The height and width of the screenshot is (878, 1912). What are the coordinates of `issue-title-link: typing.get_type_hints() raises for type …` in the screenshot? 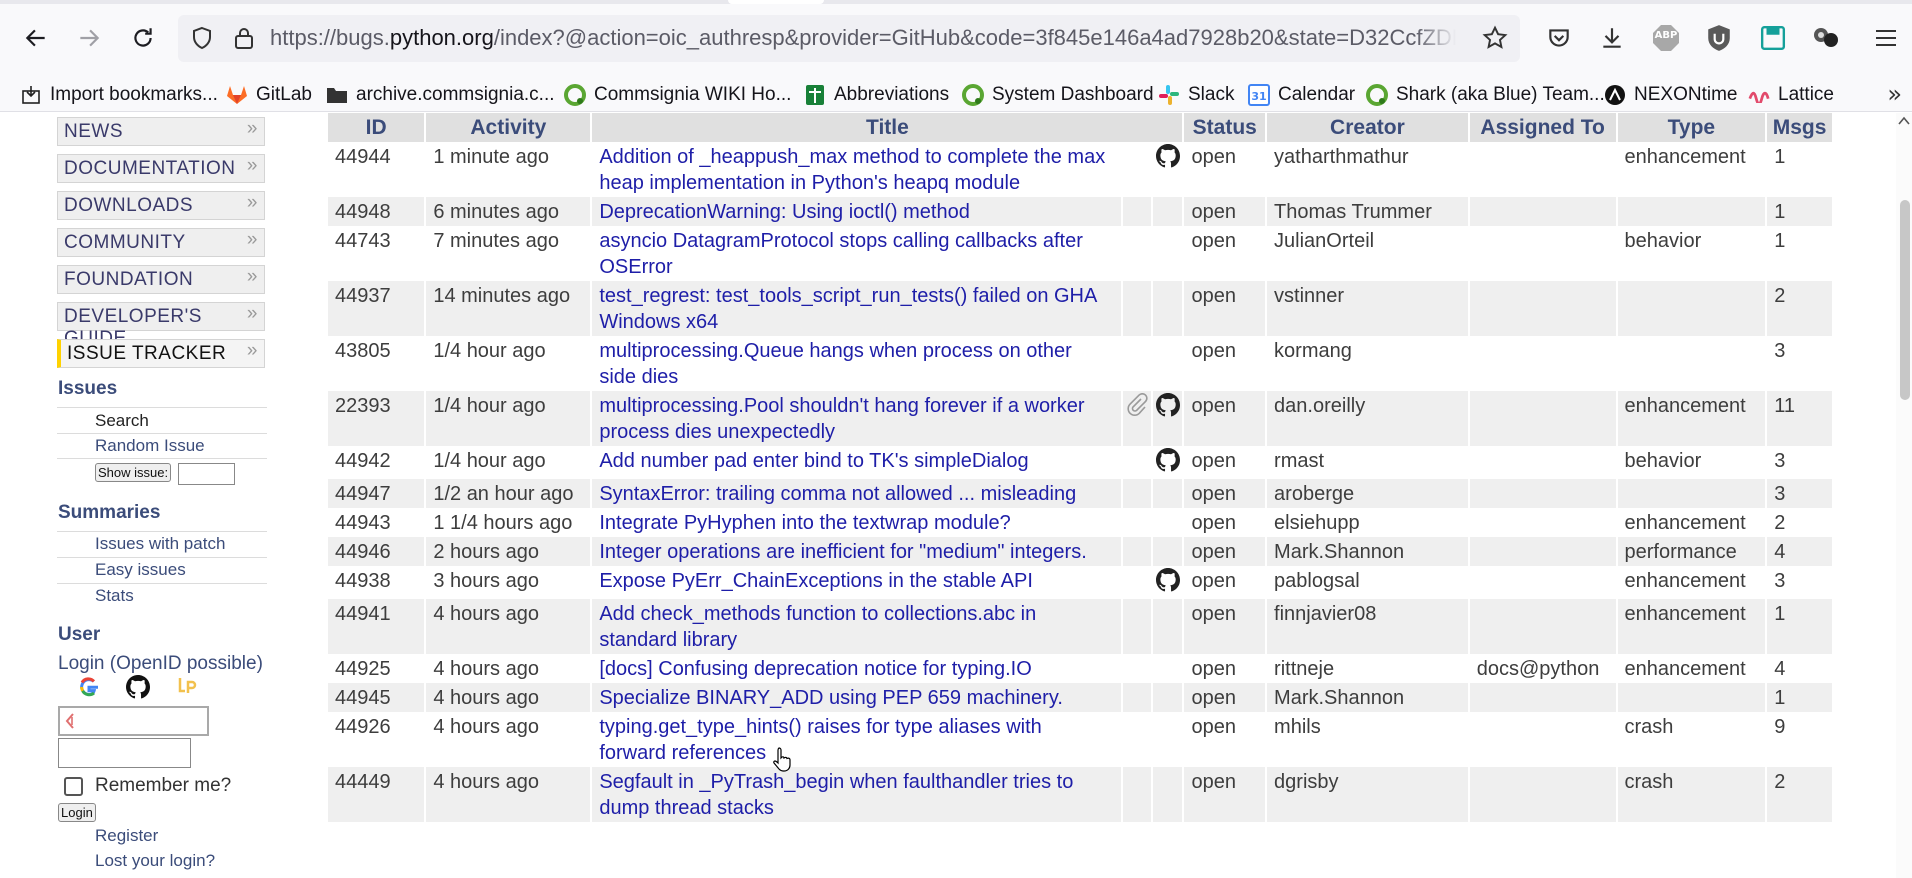 It's located at (856, 739).